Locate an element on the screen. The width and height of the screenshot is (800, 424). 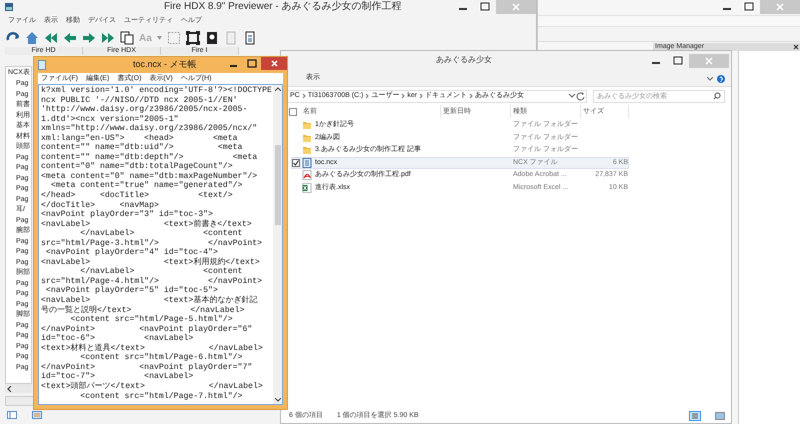
window-title: あみぐるみ少女 is located at coordinates (464, 60).